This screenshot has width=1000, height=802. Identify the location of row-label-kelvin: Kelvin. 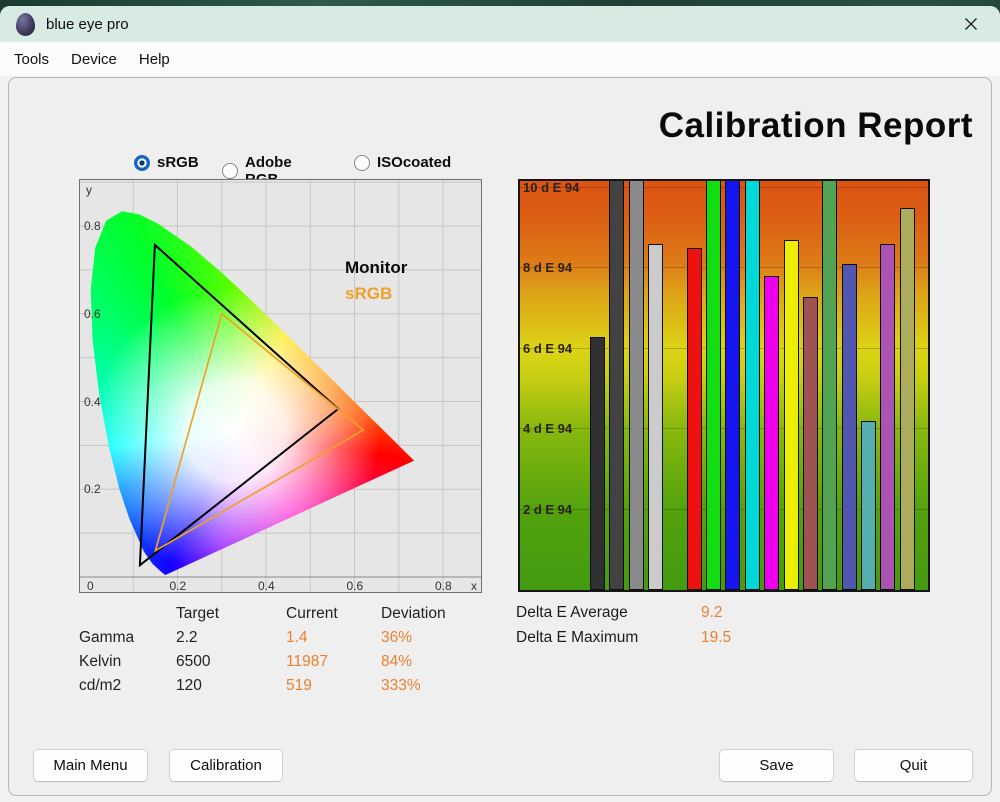
(100, 661).